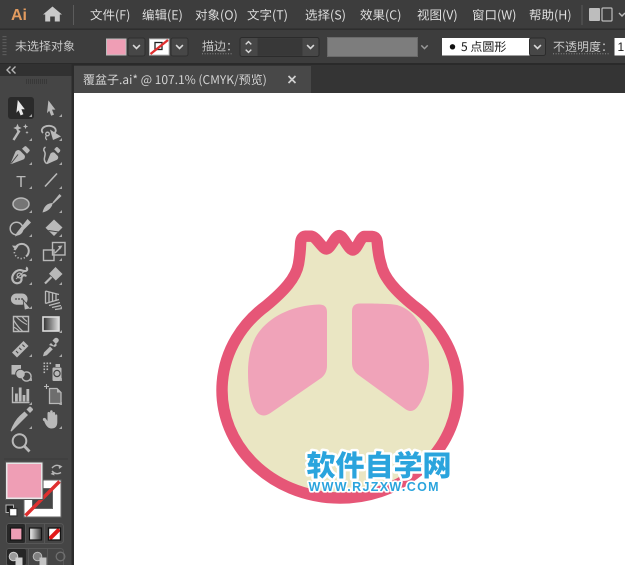 The height and width of the screenshot is (565, 625). Describe the element at coordinates (374, 487) in the screenshot. I see `svg-text: WWW.RJZXW.COM` at that location.